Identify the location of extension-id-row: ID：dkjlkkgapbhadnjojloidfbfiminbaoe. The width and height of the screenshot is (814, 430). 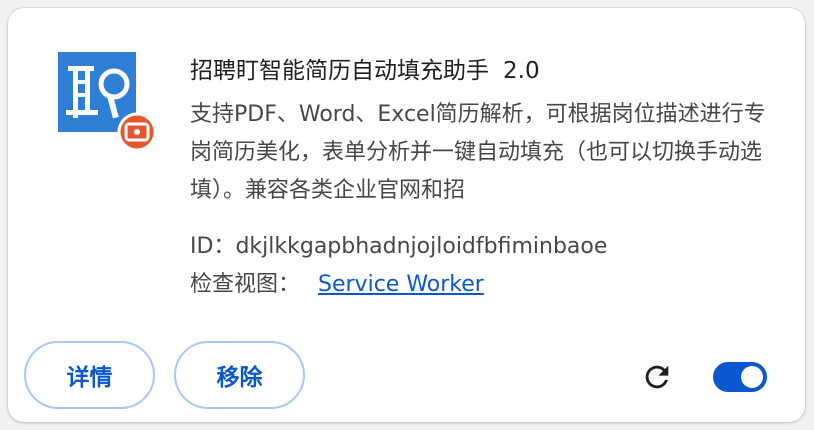
(398, 244).